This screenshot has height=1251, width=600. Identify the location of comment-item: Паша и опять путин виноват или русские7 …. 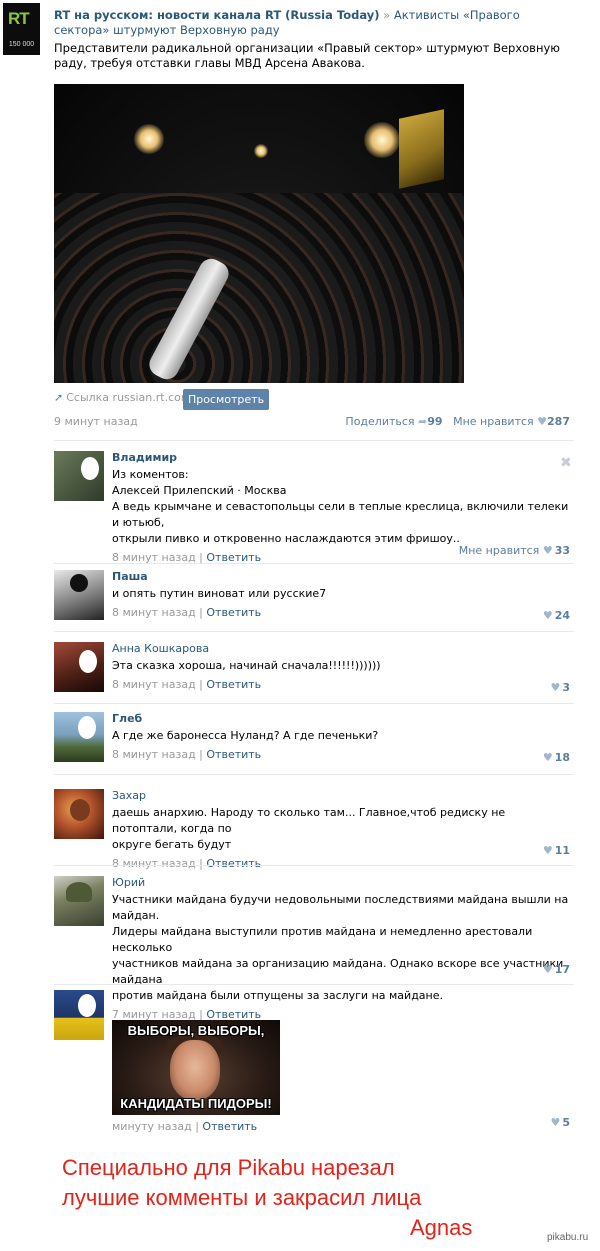
(314, 596).